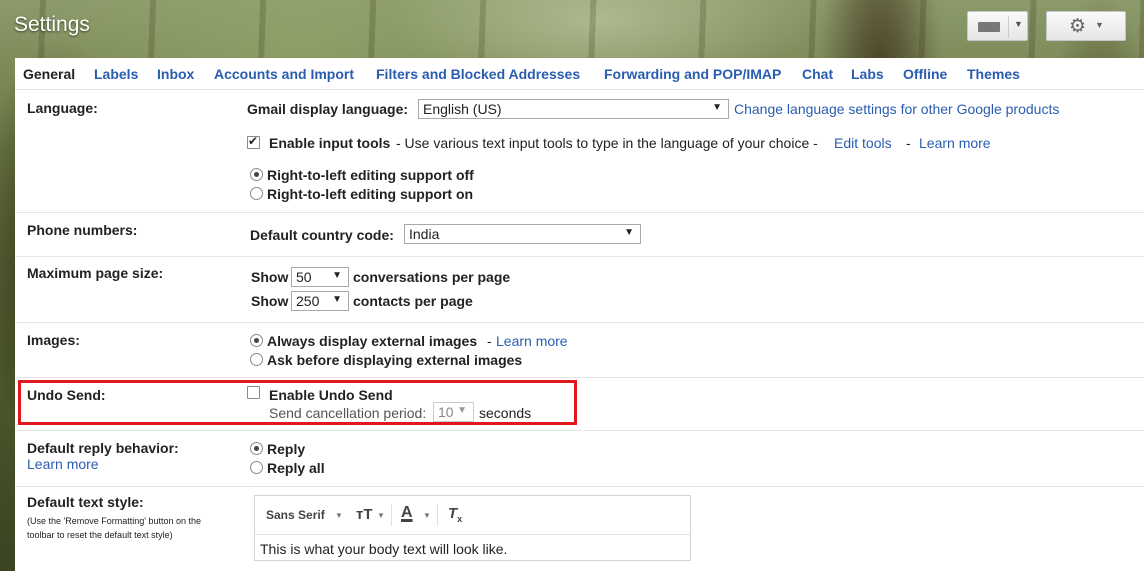 The width and height of the screenshot is (1144, 571). Describe the element at coordinates (95, 273) in the screenshot. I see `page-size-label: Maximum page size:` at that location.